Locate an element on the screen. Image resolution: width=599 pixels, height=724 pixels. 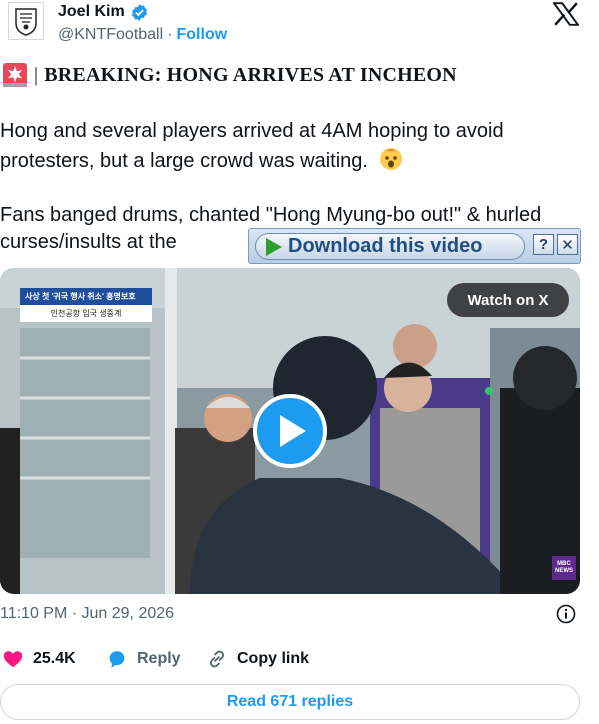
headline-text: BREAKING: HONG ARRIVES AT INCHEON is located at coordinates (250, 74).